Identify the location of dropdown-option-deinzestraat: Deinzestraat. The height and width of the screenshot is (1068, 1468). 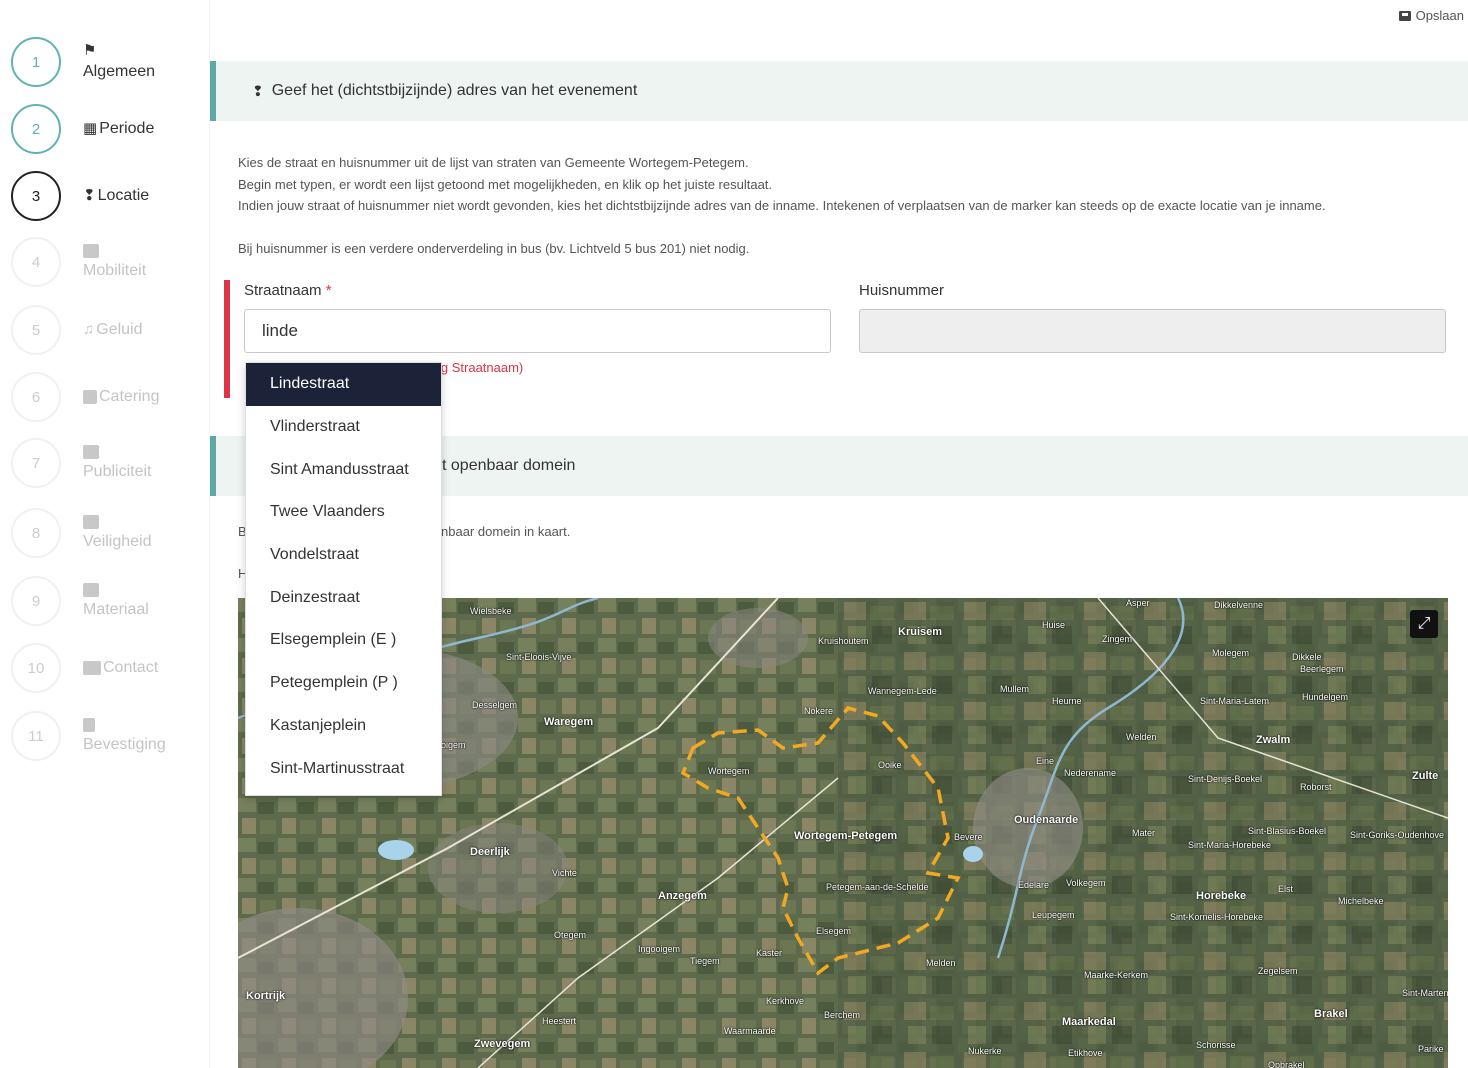
(343, 597).